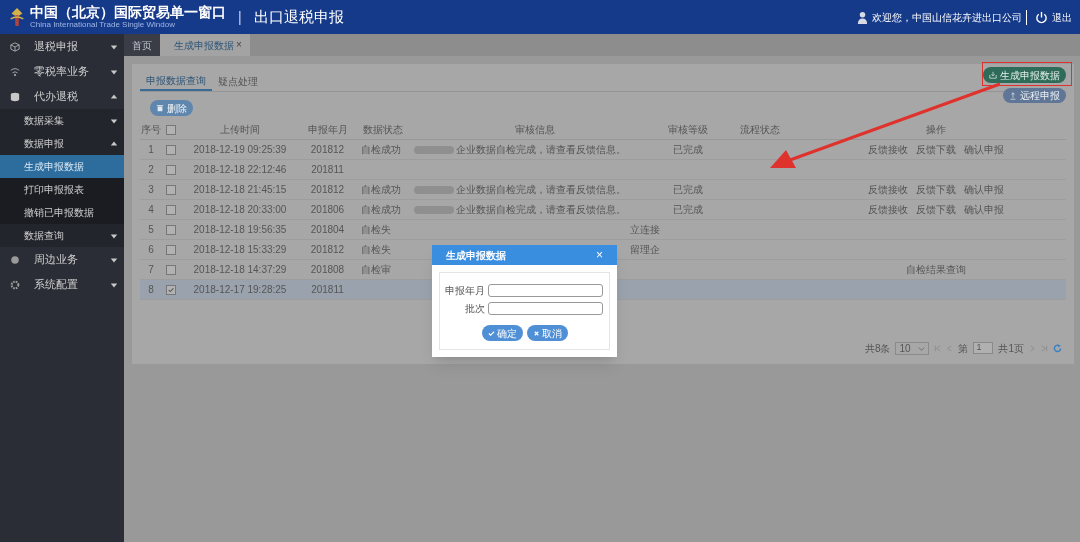 This screenshot has height=542, width=1080. Describe the element at coordinates (151, 250) in the screenshot. I see `table-cell-text: 6` at that location.